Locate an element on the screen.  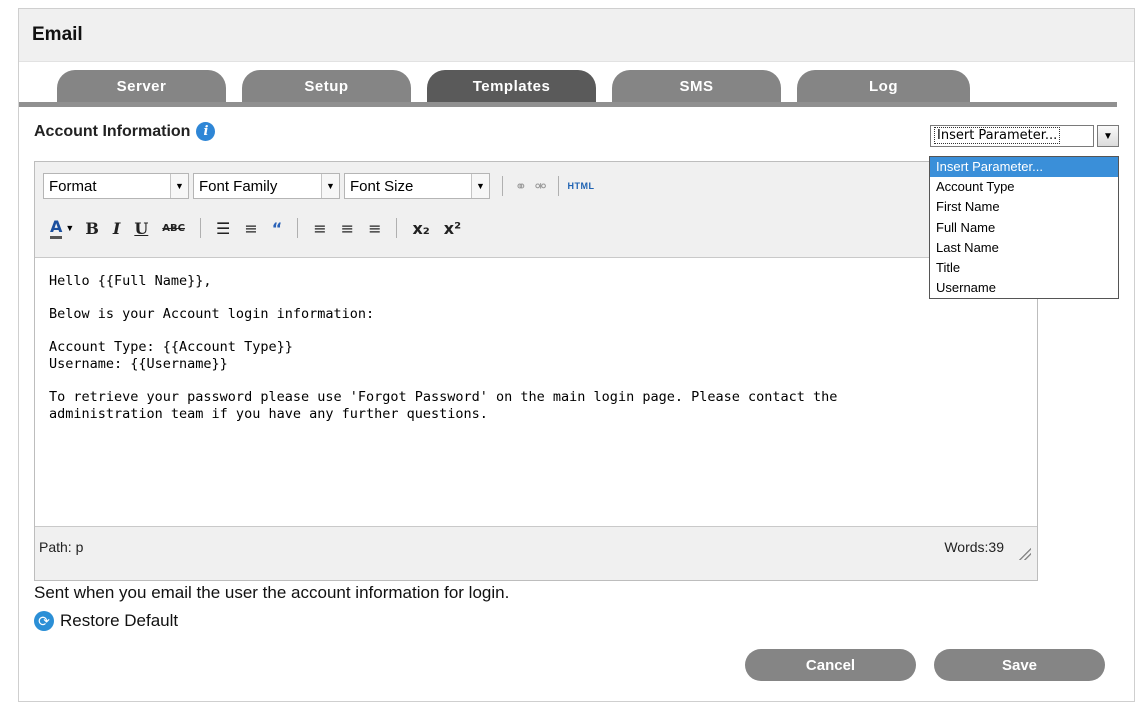
restore-default-link: ⟳ Restore Default is located at coordinates (106, 621).